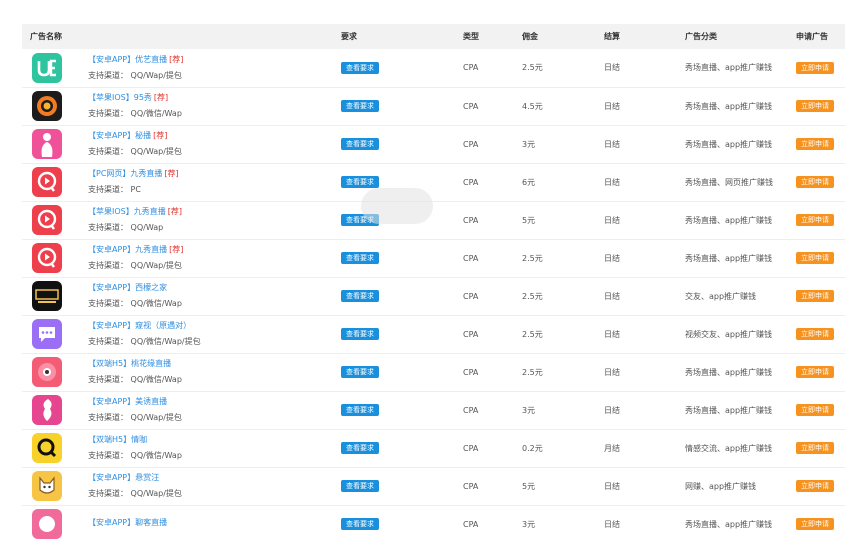  What do you see at coordinates (209, 477) in the screenshot?
I see `ad-title: 【安卓APP】悬赏汪` at bounding box center [209, 477].